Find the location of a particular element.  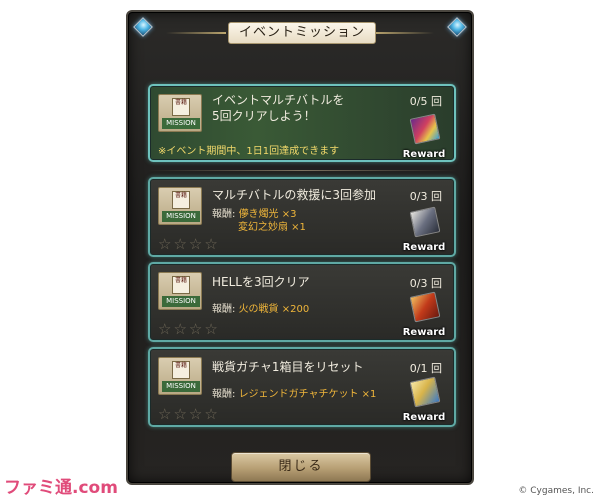

close-button: 閉じる is located at coordinates (301, 467).